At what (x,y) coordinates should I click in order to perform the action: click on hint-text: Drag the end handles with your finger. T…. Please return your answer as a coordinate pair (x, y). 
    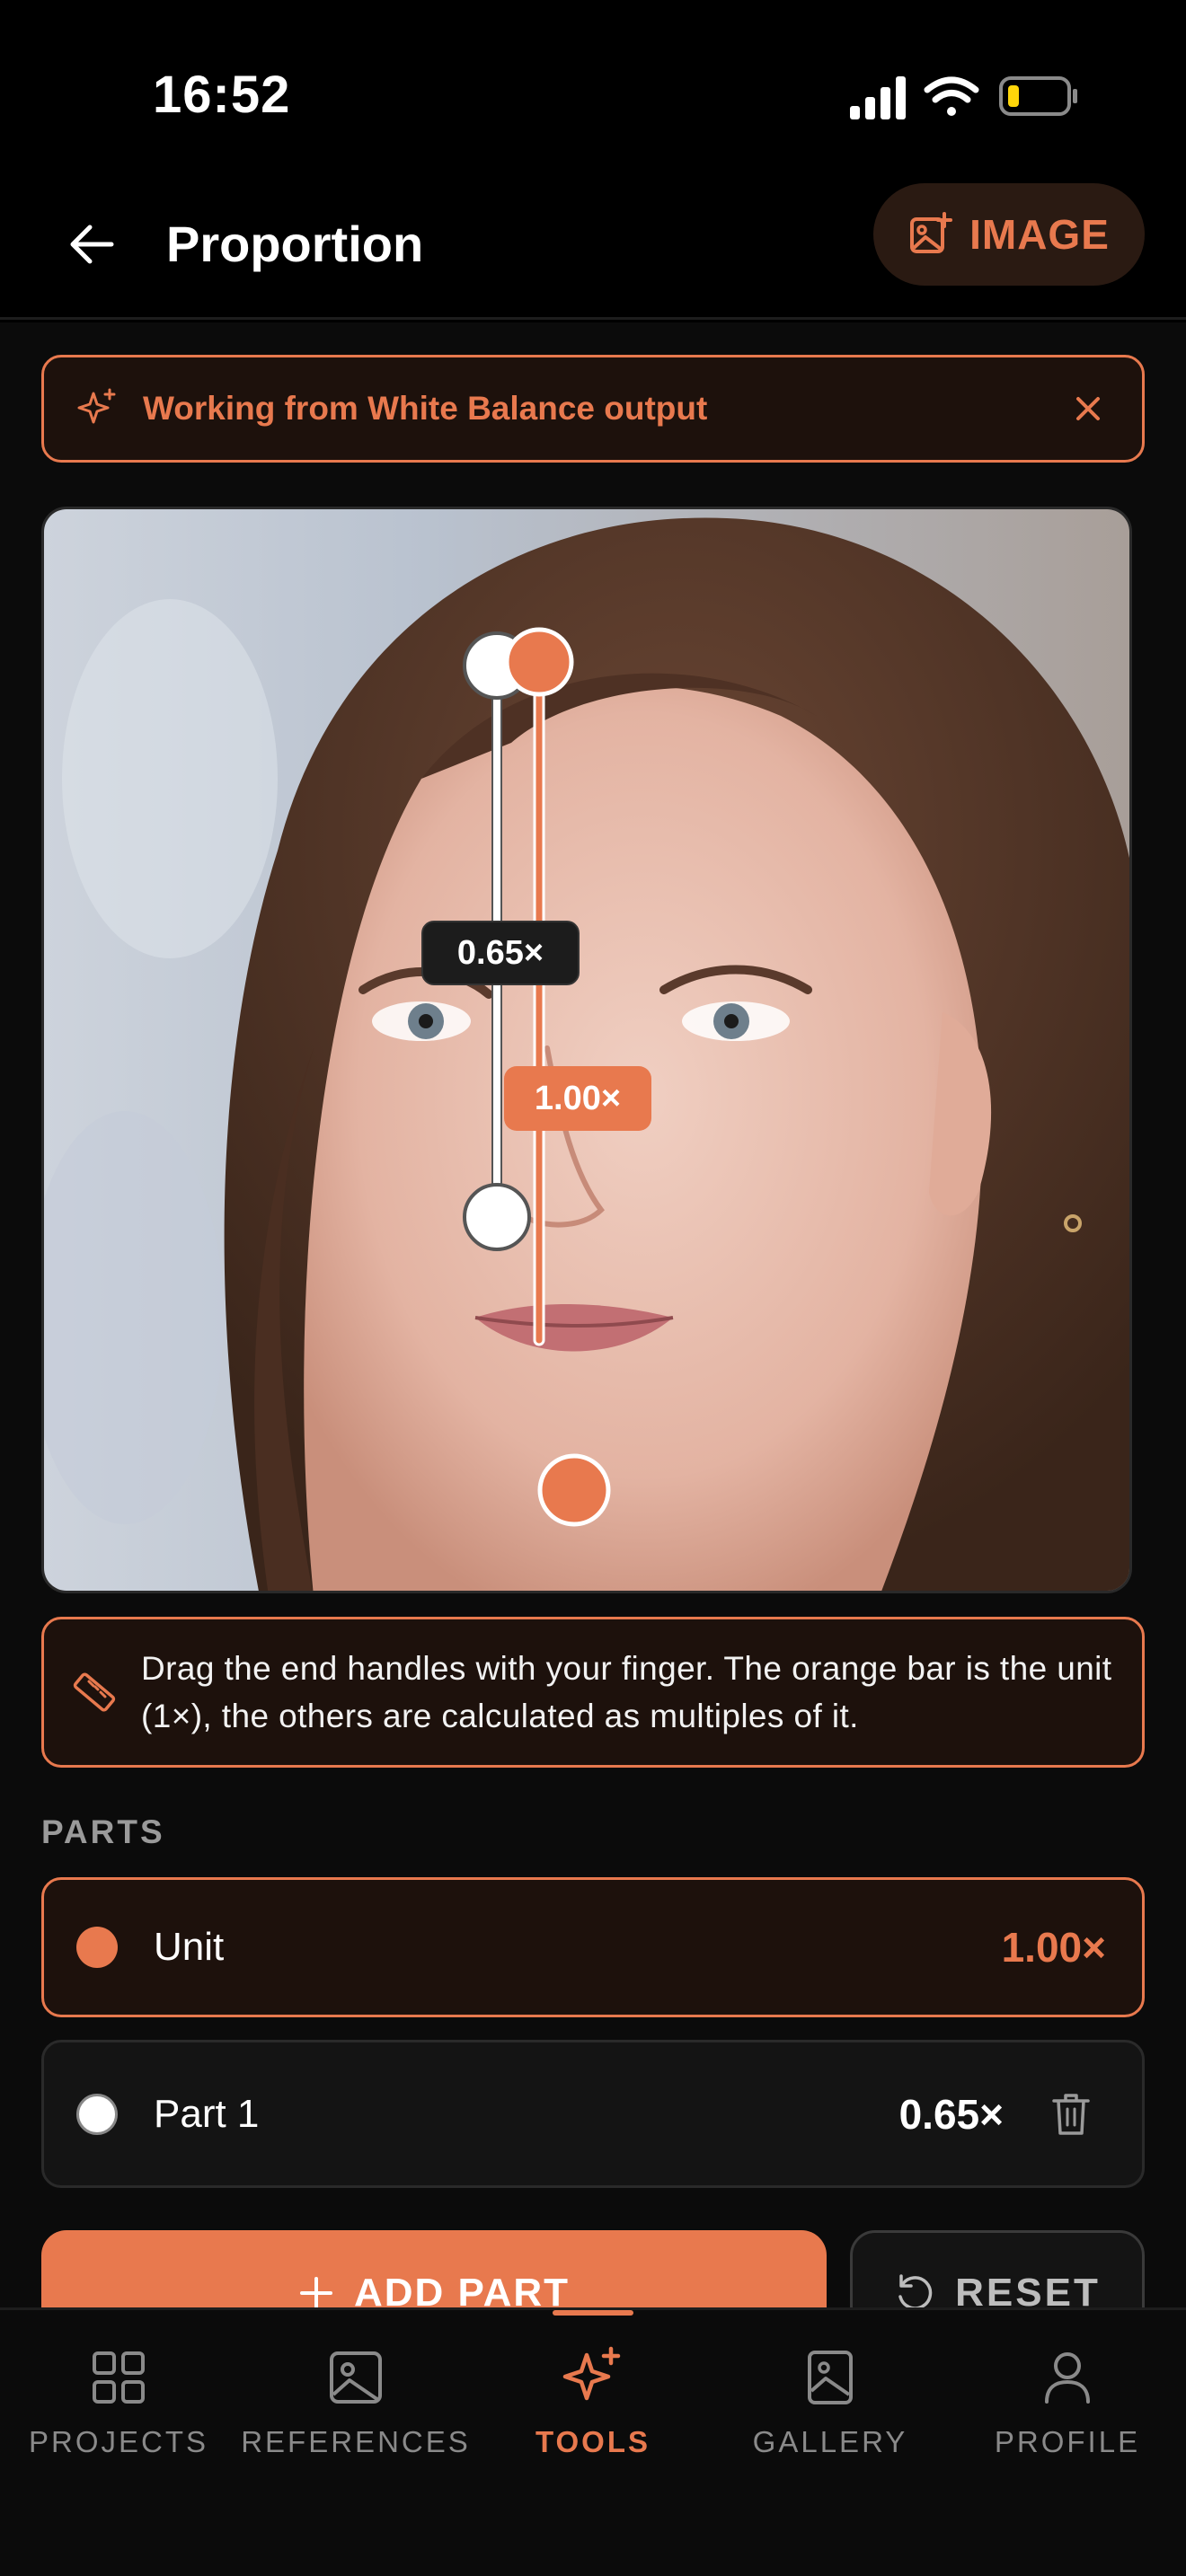
    Looking at the image, I should click on (626, 1692).